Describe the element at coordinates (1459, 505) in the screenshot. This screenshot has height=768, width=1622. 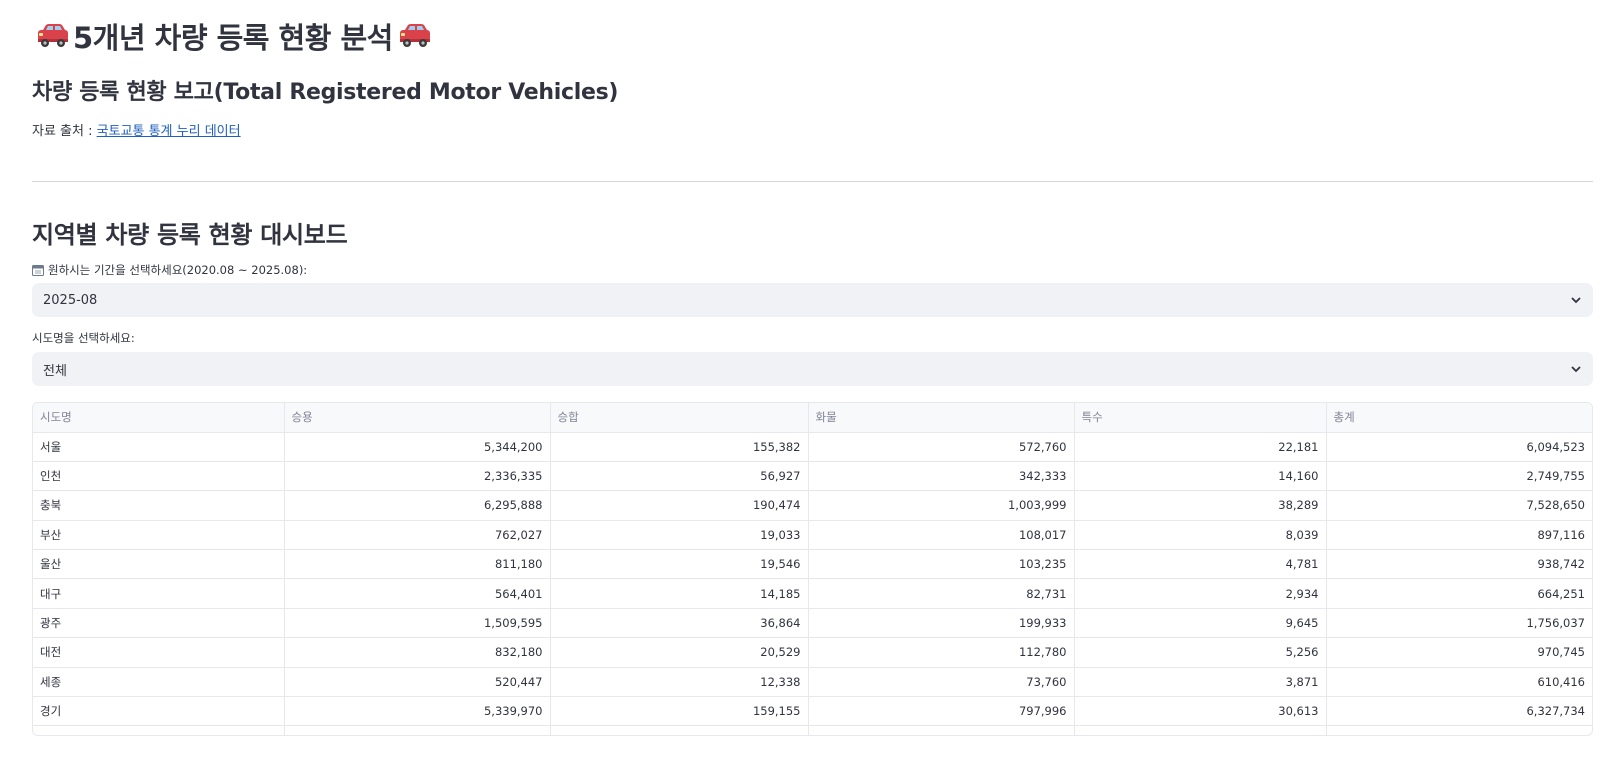
I see `cell-value: 7,528,650` at that location.